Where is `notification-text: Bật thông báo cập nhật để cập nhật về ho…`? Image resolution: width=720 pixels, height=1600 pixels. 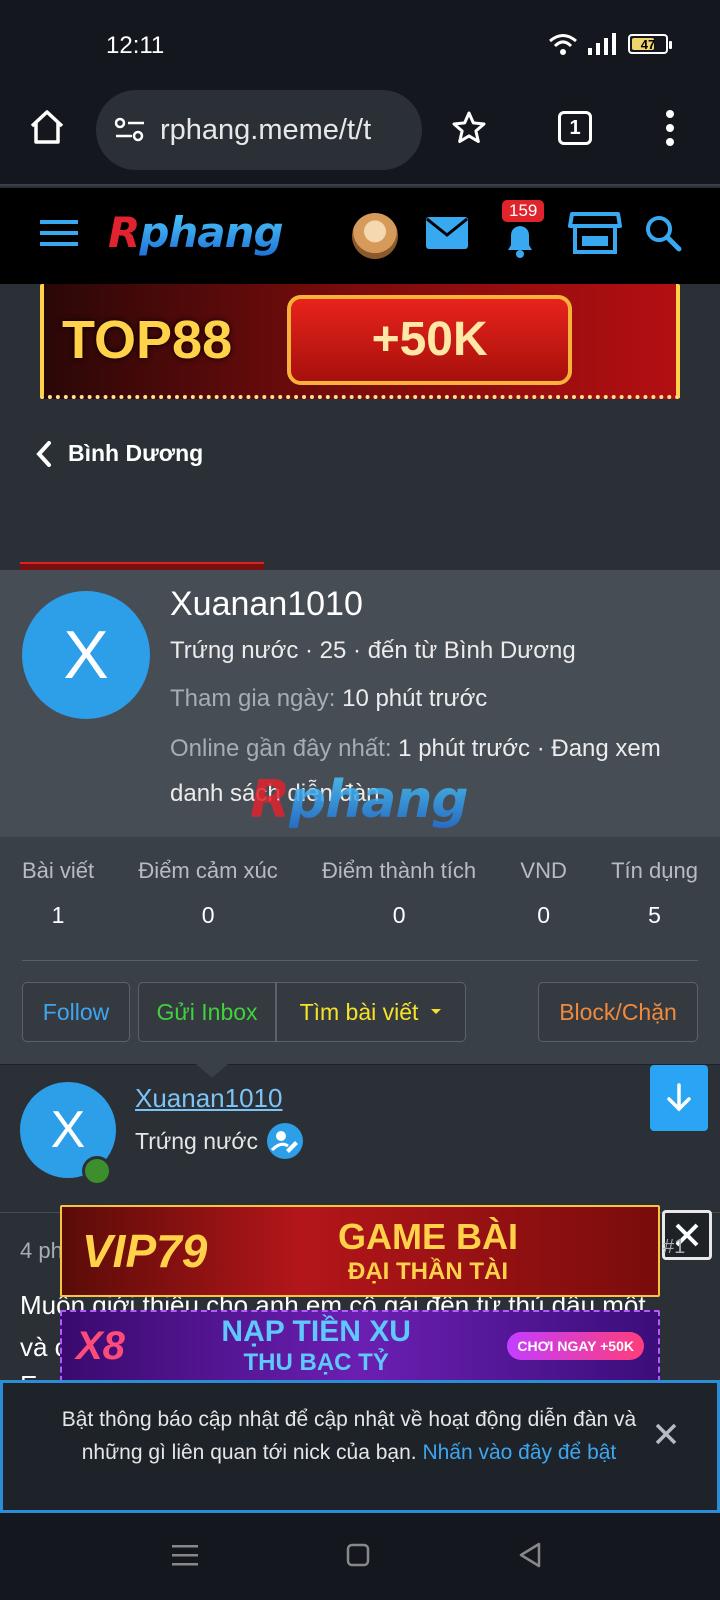
notification-text: Bật thông báo cập nhật để cập nhật về ho… is located at coordinates (349, 1436).